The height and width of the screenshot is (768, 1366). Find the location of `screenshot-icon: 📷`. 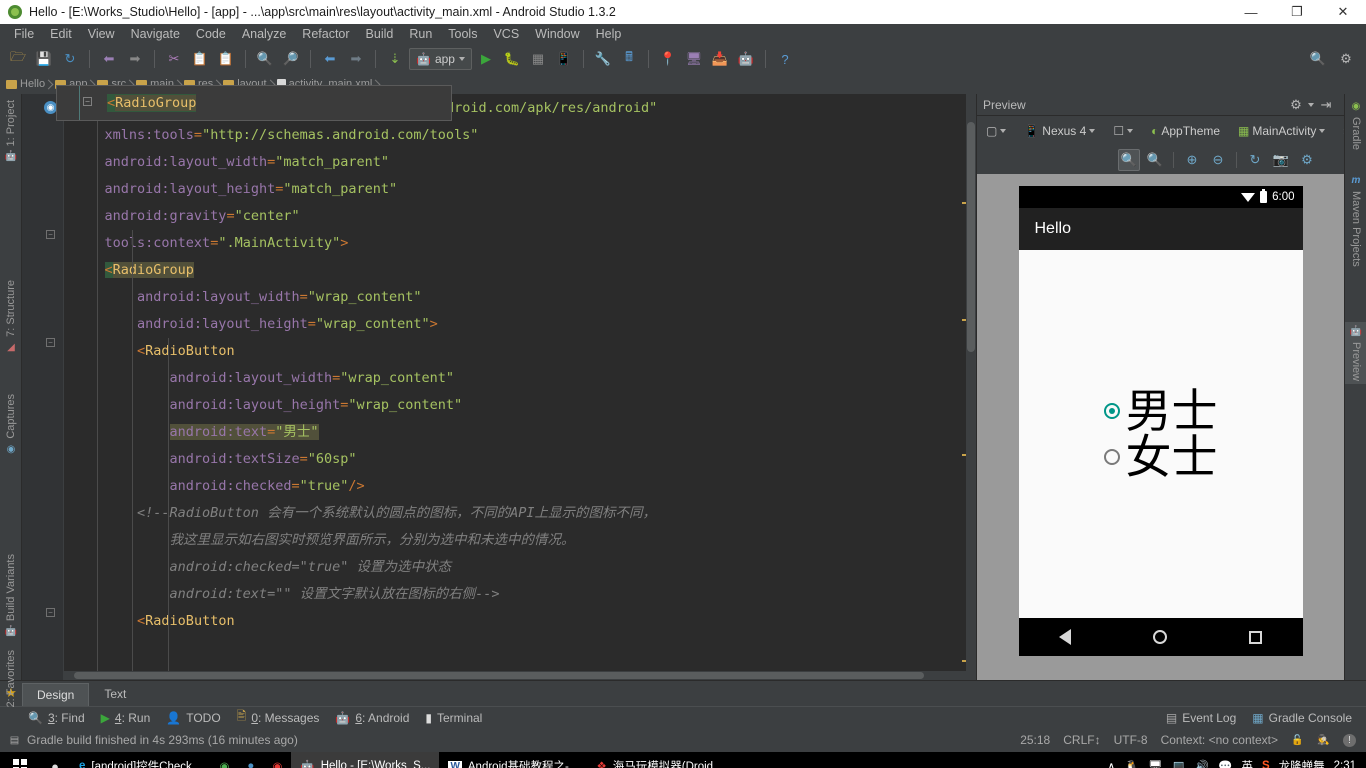

screenshot-icon: 📷 is located at coordinates (1281, 160).